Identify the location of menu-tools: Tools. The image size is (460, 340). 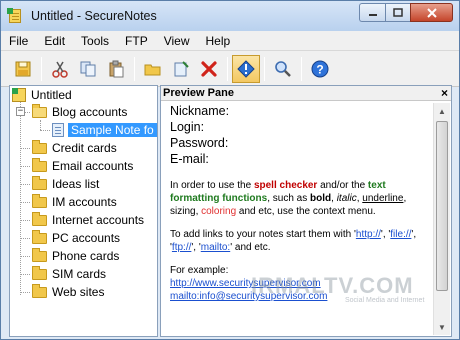
(95, 41).